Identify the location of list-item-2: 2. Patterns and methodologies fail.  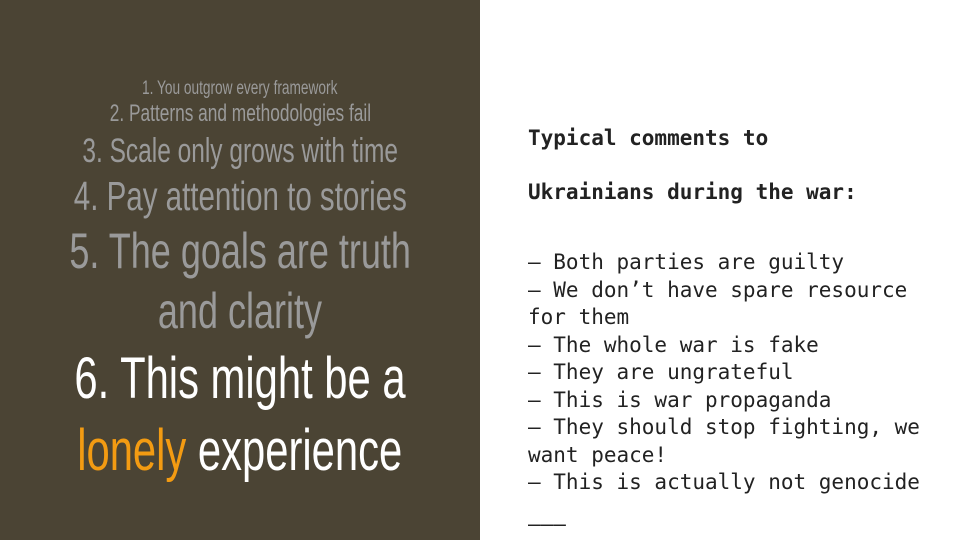
(240, 113).